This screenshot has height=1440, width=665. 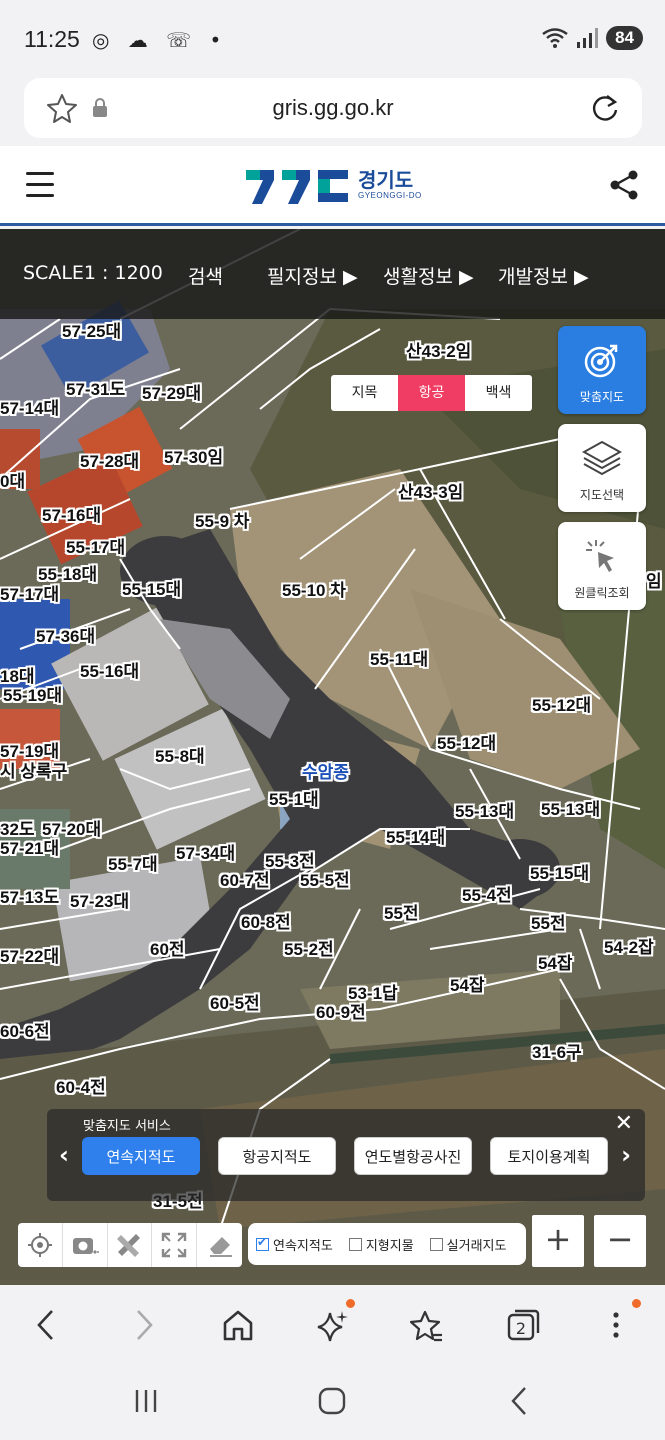 I want to click on parcel-label: 산43-3임, so click(x=431, y=492).